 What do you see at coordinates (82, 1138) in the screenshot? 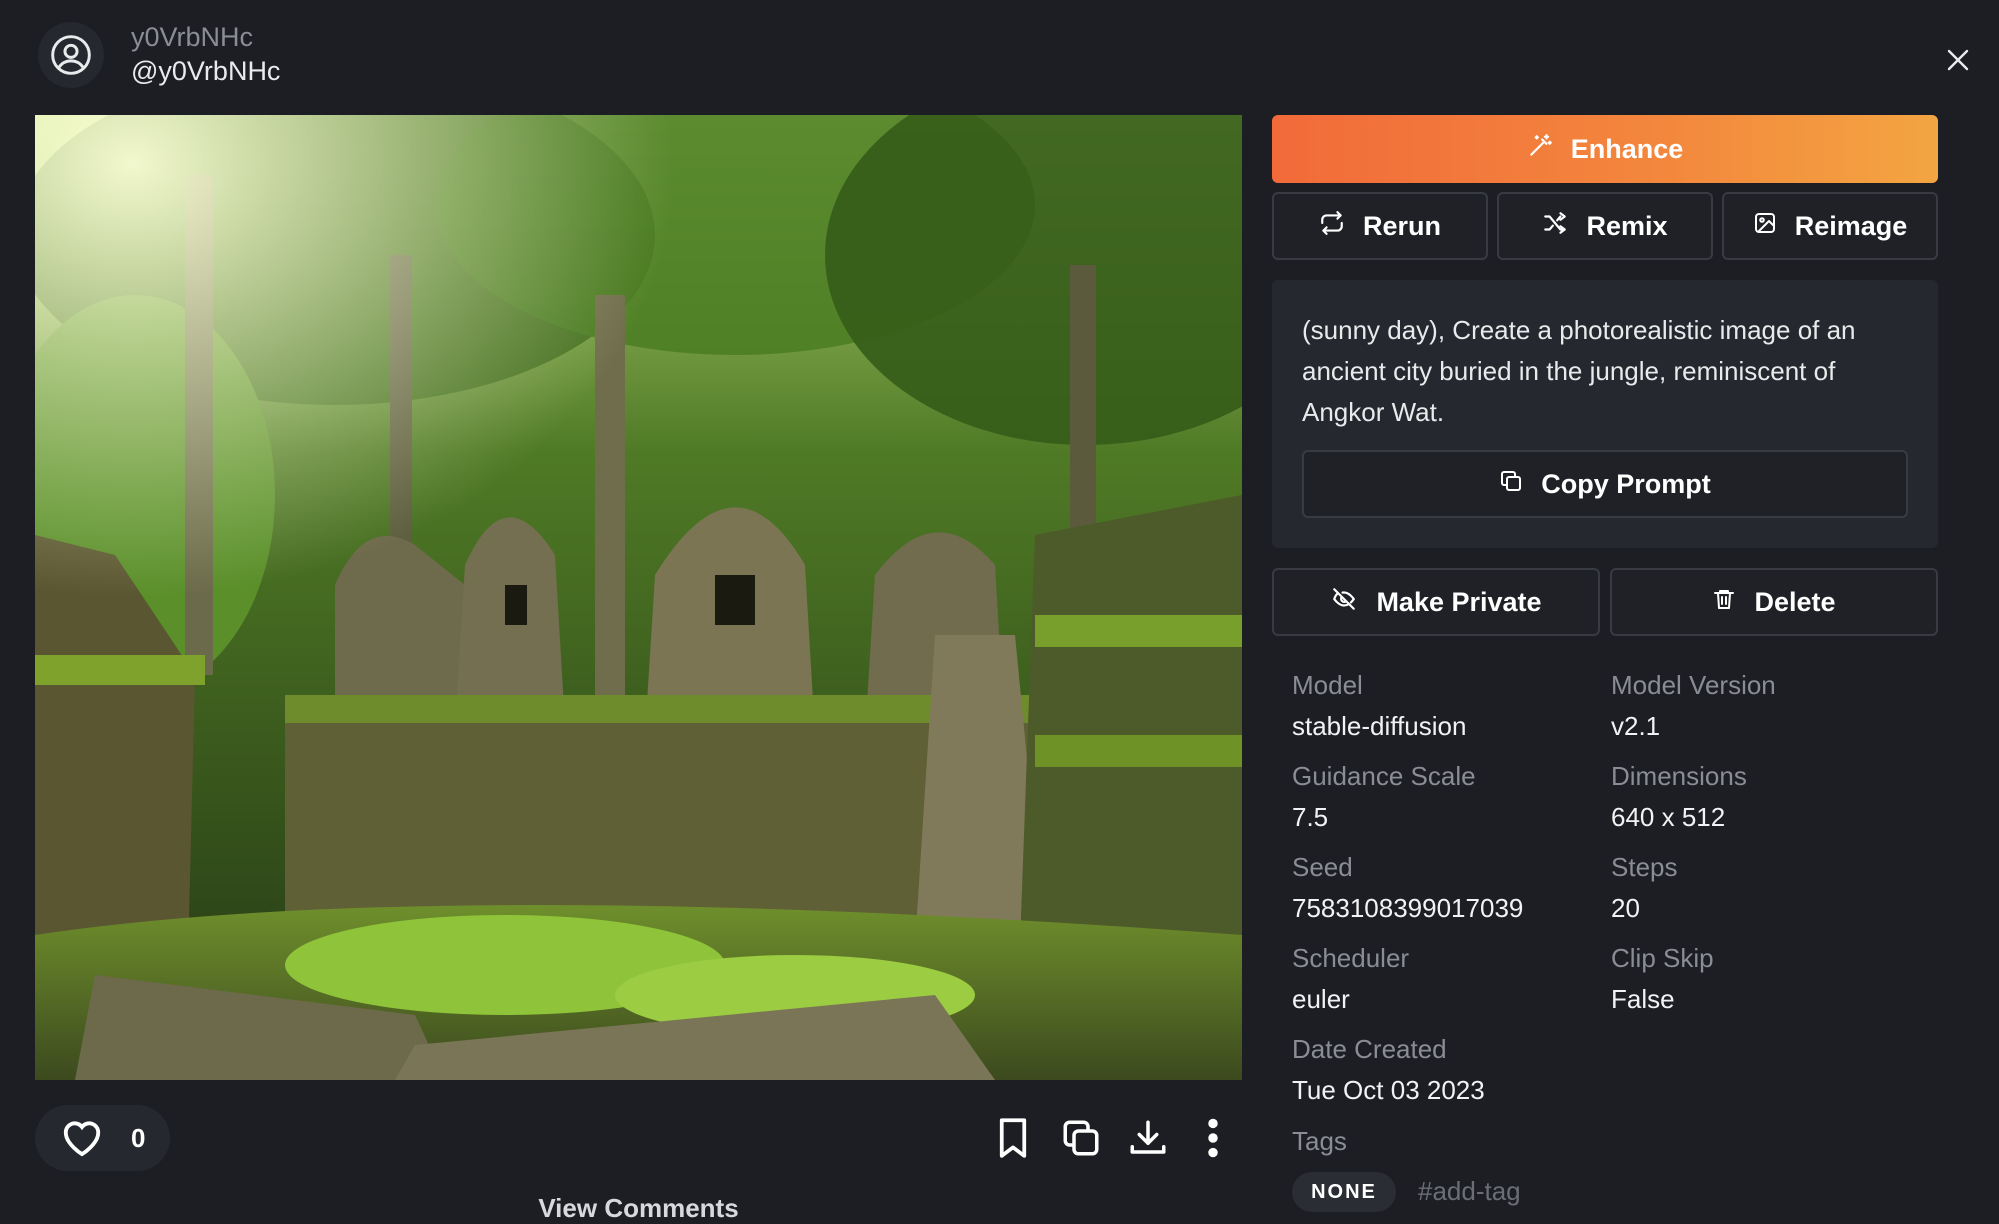
I see `heart-icon` at bounding box center [82, 1138].